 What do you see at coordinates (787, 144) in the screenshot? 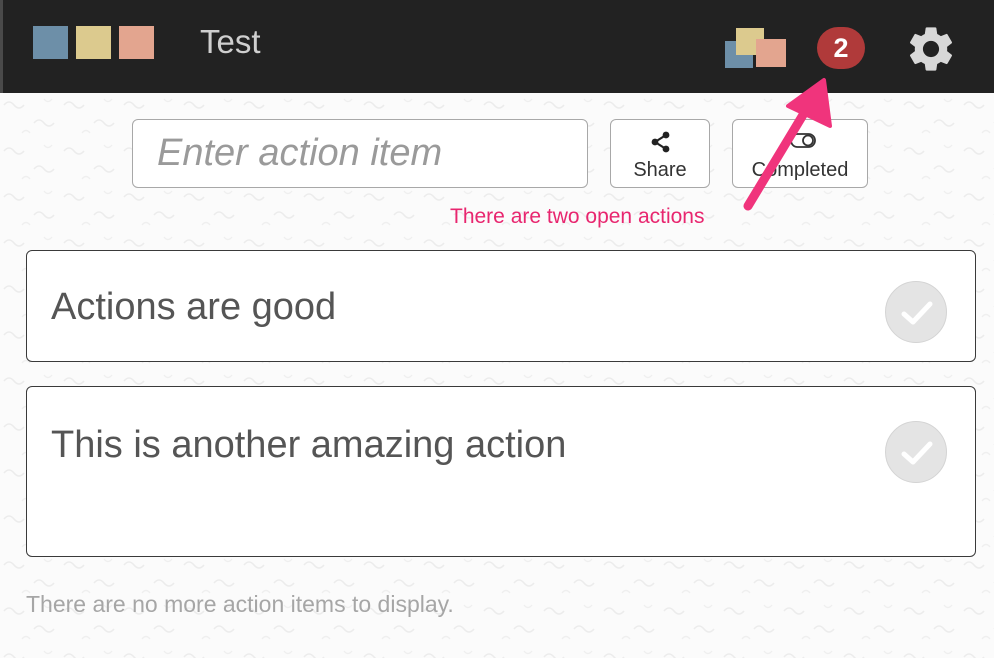
I see `annotation-arrow-icon` at bounding box center [787, 144].